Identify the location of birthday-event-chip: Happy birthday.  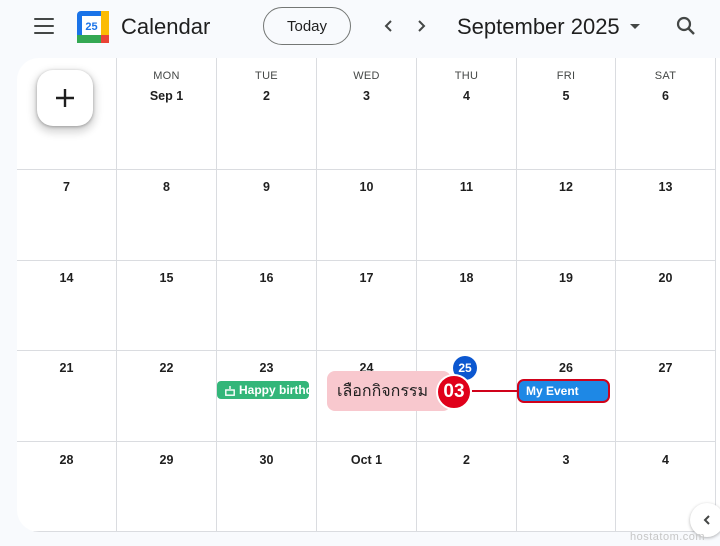
(263, 390).